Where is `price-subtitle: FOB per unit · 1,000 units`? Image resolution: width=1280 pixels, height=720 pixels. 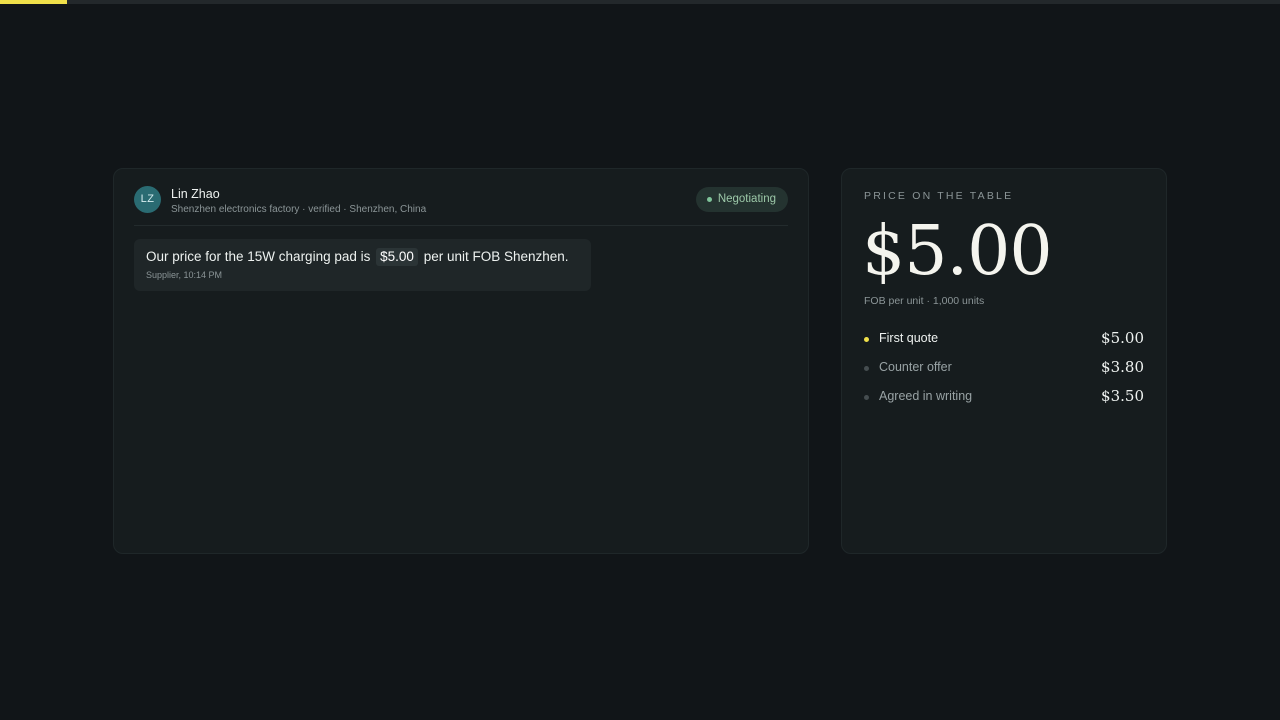
price-subtitle: FOB per unit · 1,000 units is located at coordinates (924, 301).